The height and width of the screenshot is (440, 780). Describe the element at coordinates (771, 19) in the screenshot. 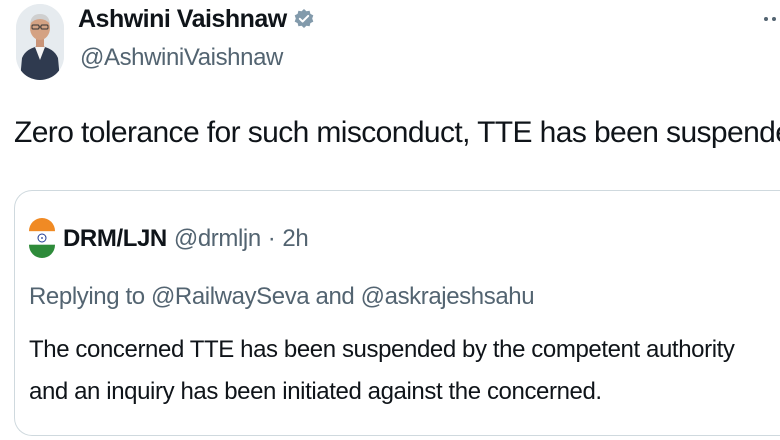

I see `more-options-icon` at that location.